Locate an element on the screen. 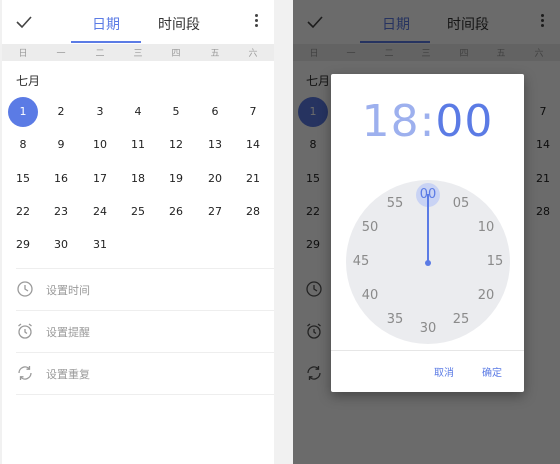  calendar-day: 8 is located at coordinates (23, 145).